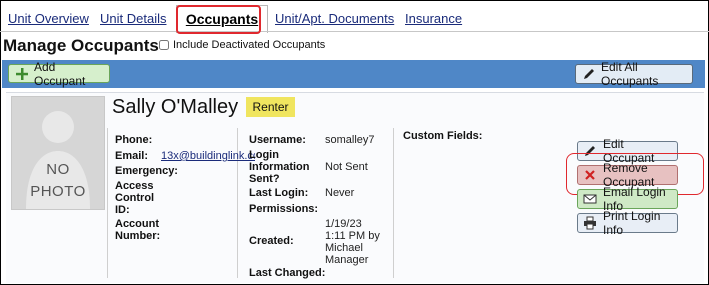 Image resolution: width=709 pixels, height=285 pixels. I want to click on occupant-photo: NO PHOTO, so click(58, 153).